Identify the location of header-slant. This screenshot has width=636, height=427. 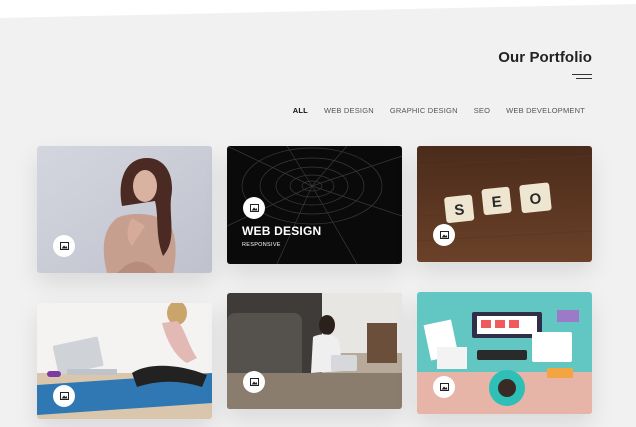
(318, 9).